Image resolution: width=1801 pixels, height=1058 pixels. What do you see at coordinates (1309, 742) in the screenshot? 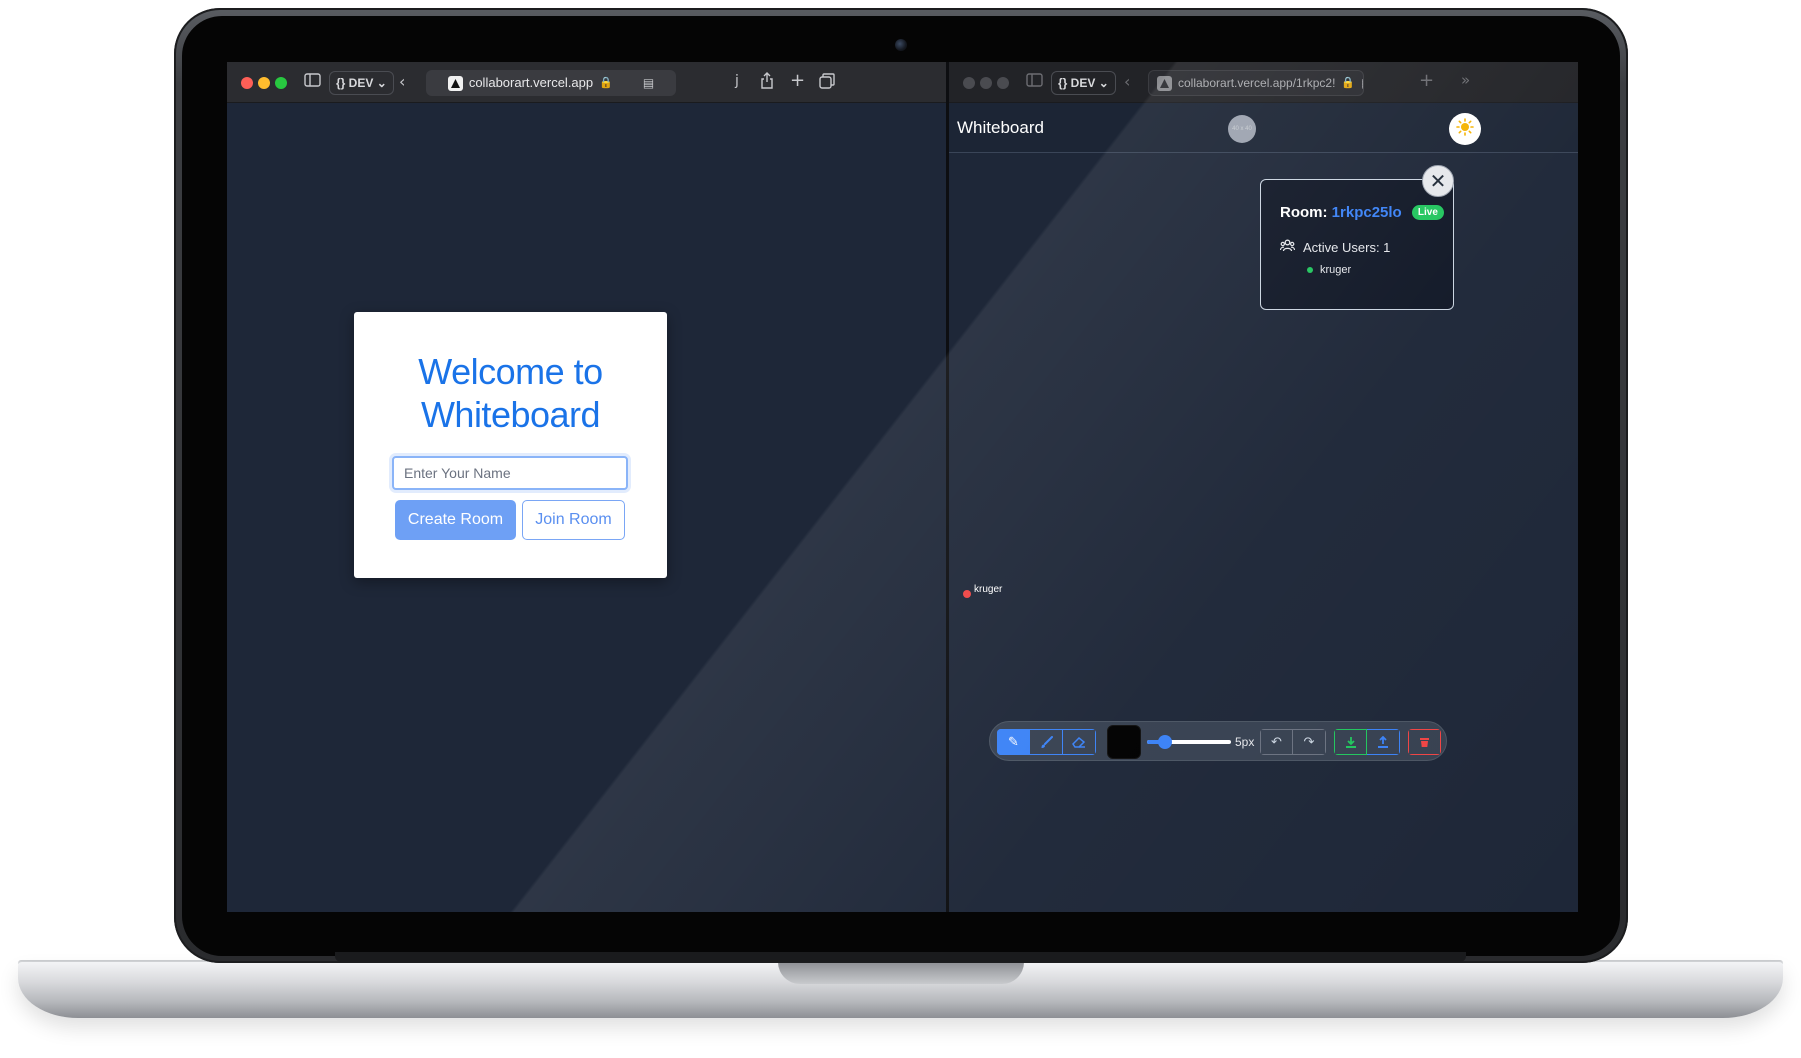
I see `redo-icon: ↷` at bounding box center [1309, 742].